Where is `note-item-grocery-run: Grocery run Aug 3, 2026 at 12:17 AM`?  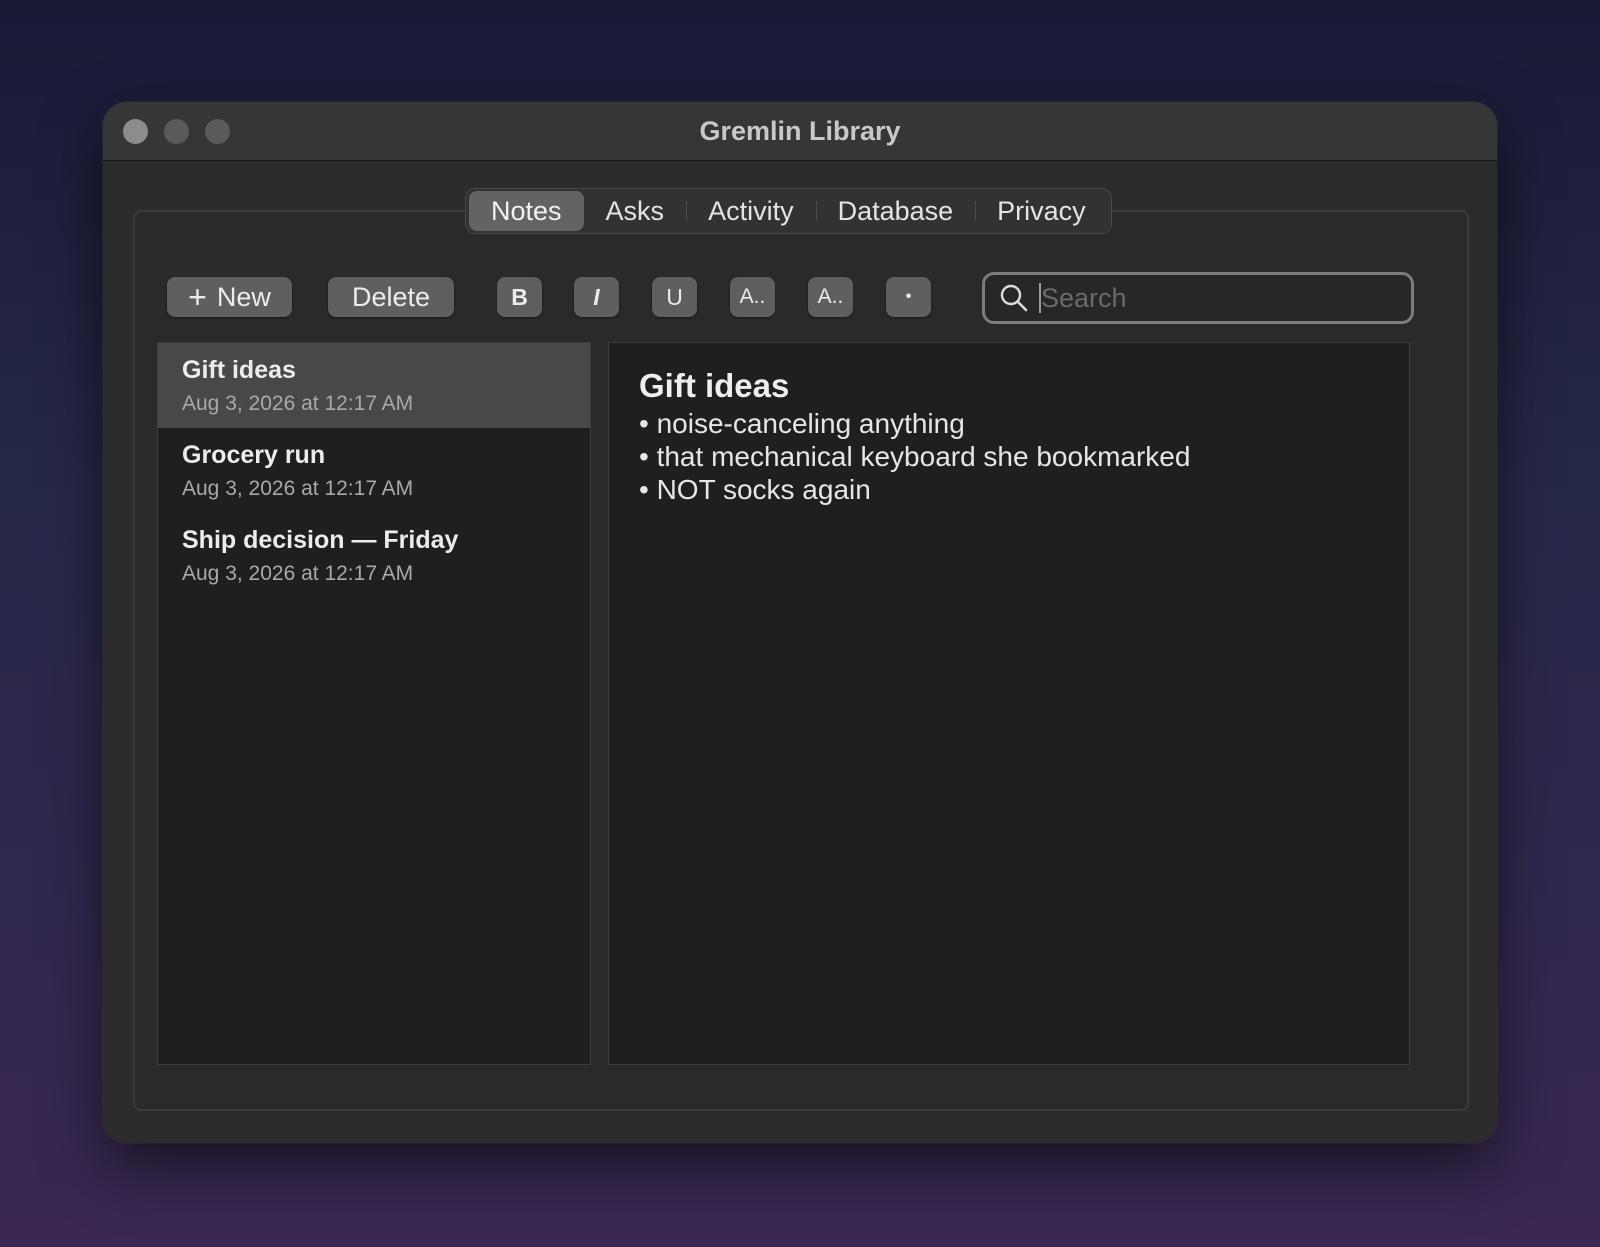 note-item-grocery-run: Grocery run Aug 3, 2026 at 12:17 AM is located at coordinates (374, 470).